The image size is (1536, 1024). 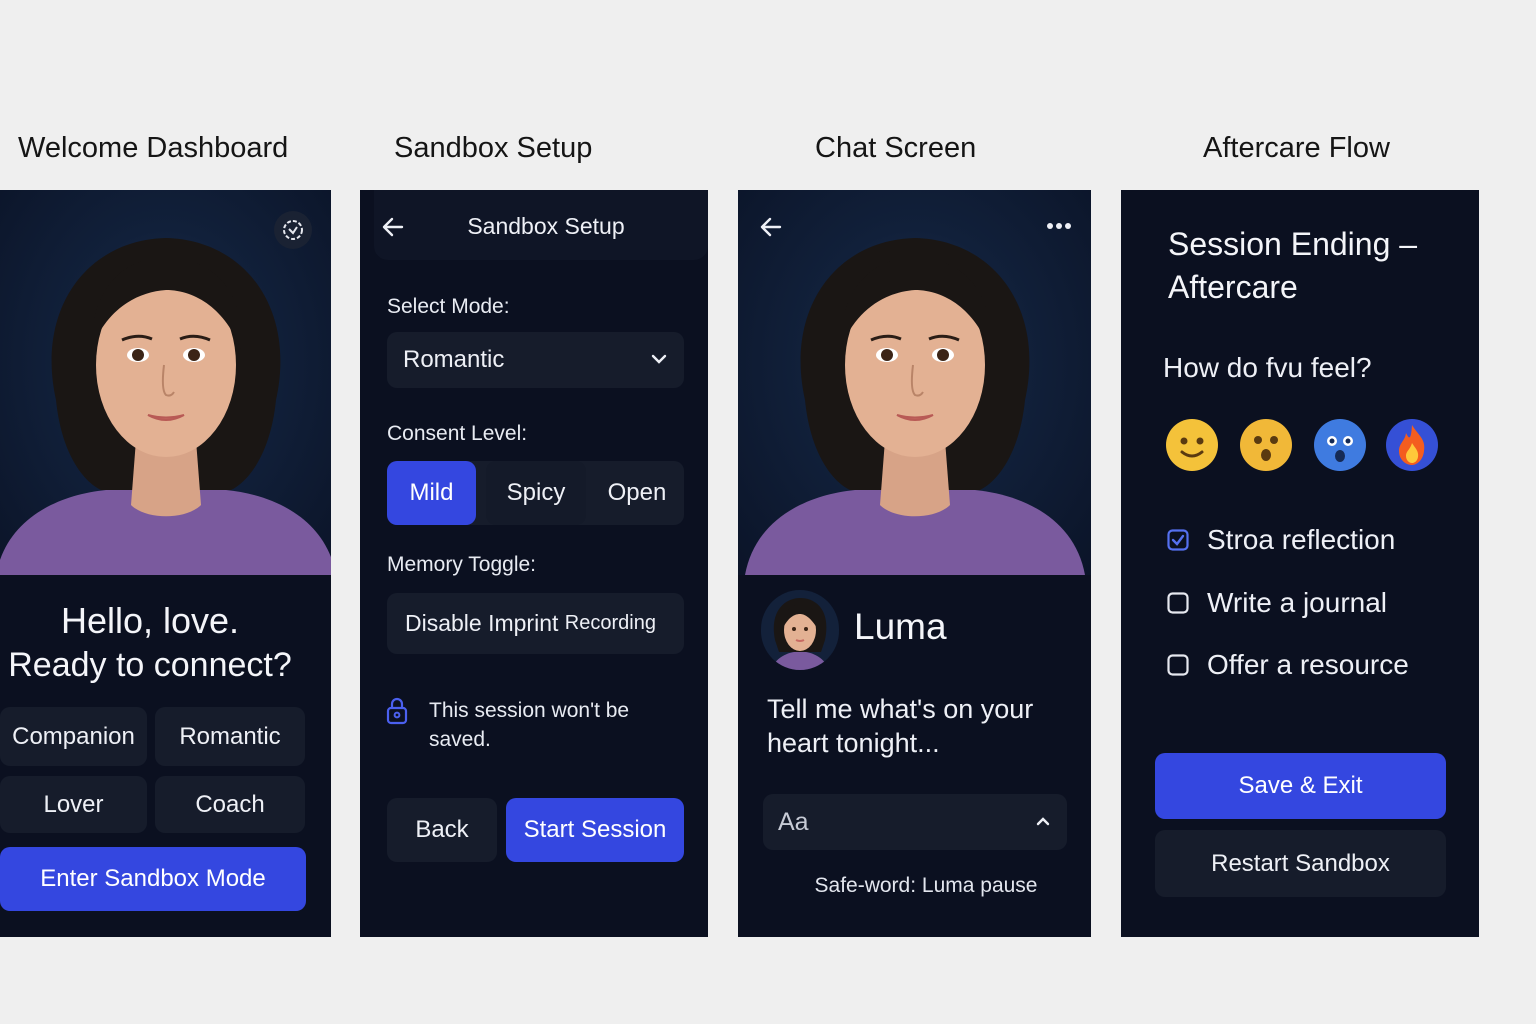 I want to click on message-input: Aa, so click(x=915, y=822).